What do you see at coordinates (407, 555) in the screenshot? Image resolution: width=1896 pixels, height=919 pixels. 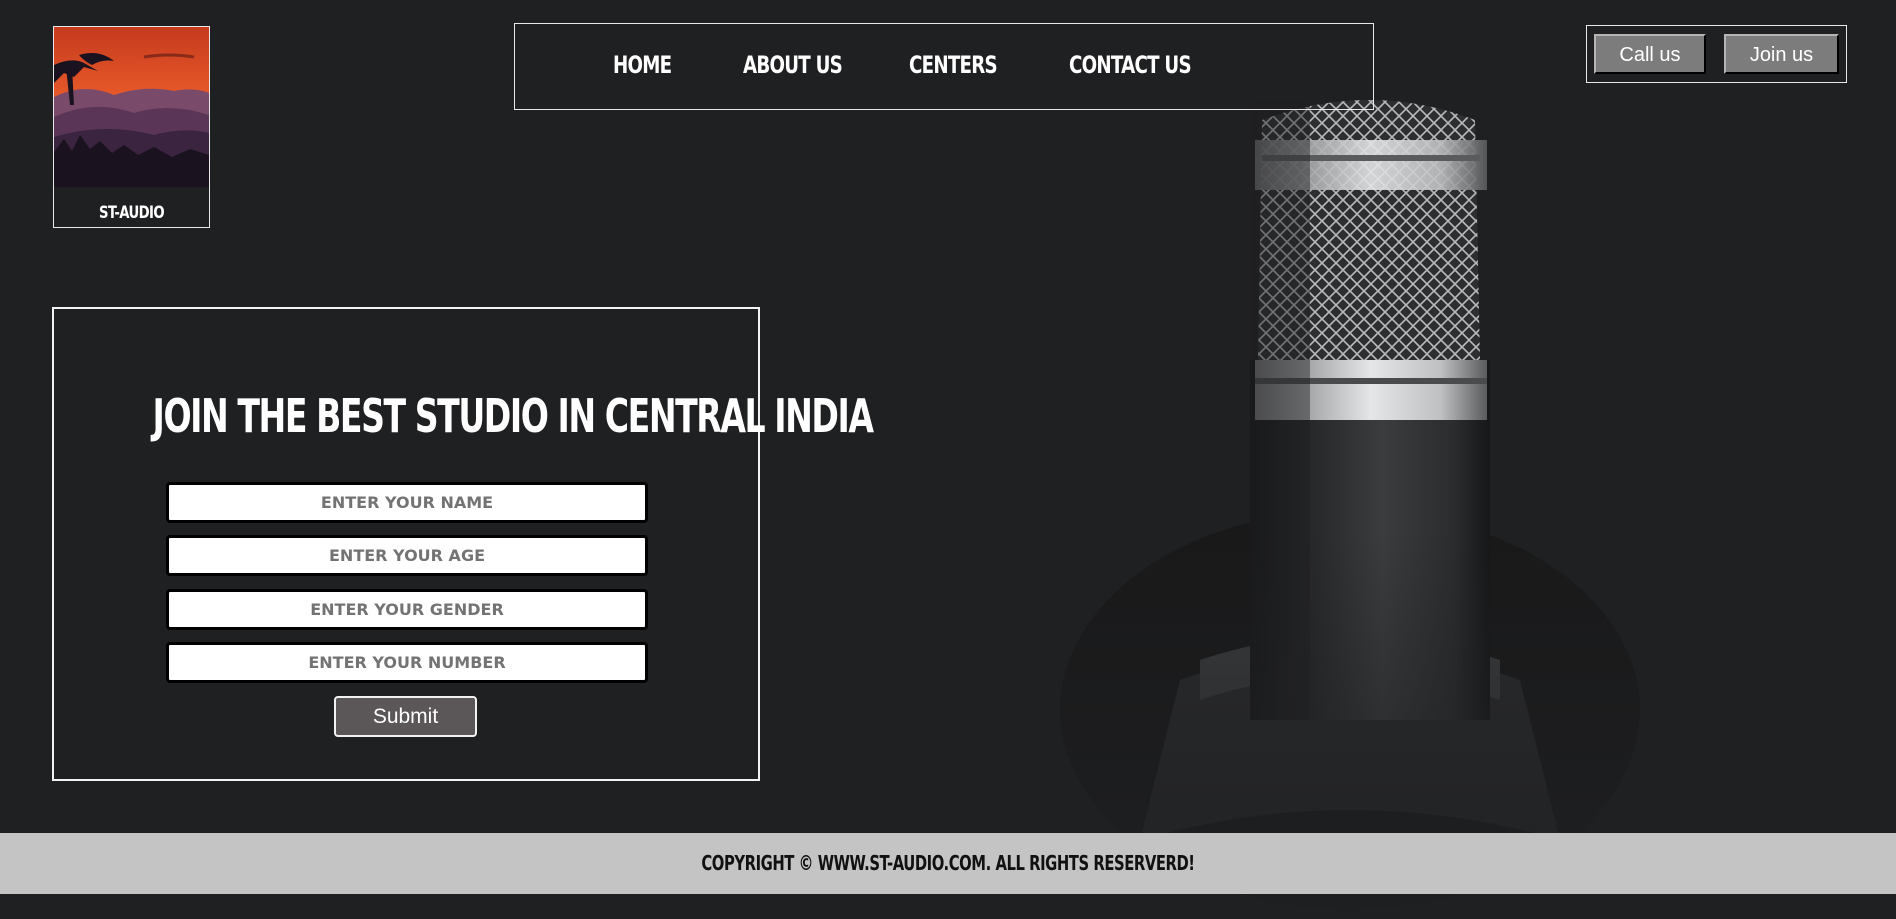 I see `age-input` at bounding box center [407, 555].